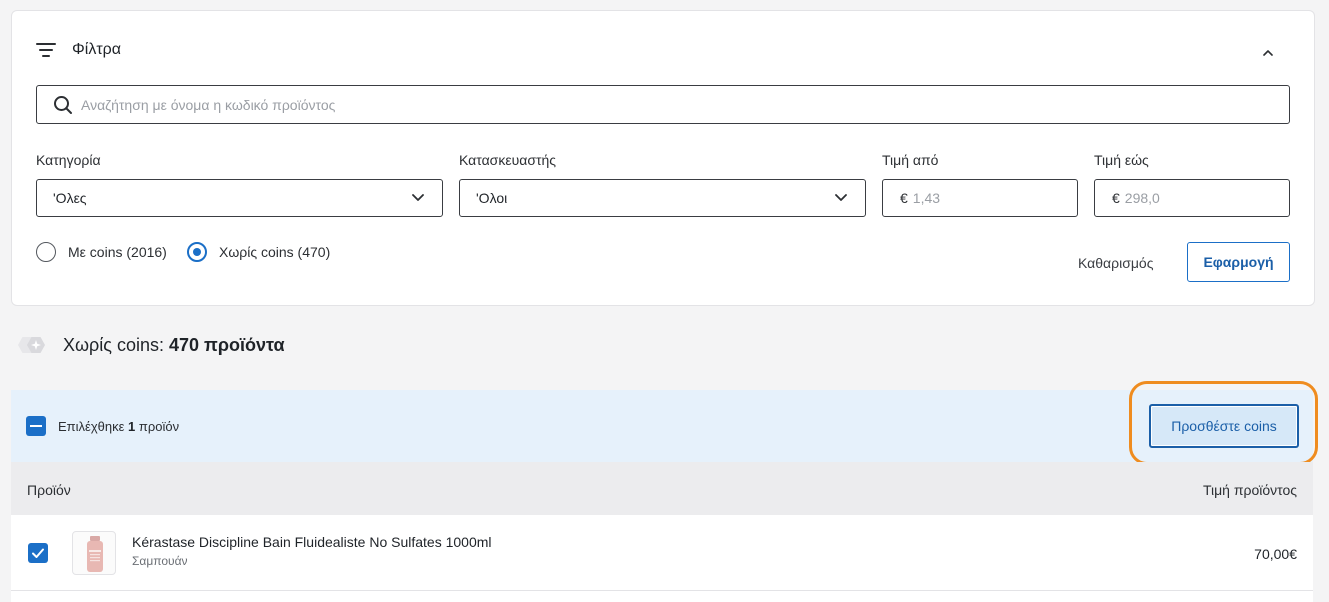  What do you see at coordinates (508, 160) in the screenshot?
I see `manufacturer-label: Κατασκευαστής` at bounding box center [508, 160].